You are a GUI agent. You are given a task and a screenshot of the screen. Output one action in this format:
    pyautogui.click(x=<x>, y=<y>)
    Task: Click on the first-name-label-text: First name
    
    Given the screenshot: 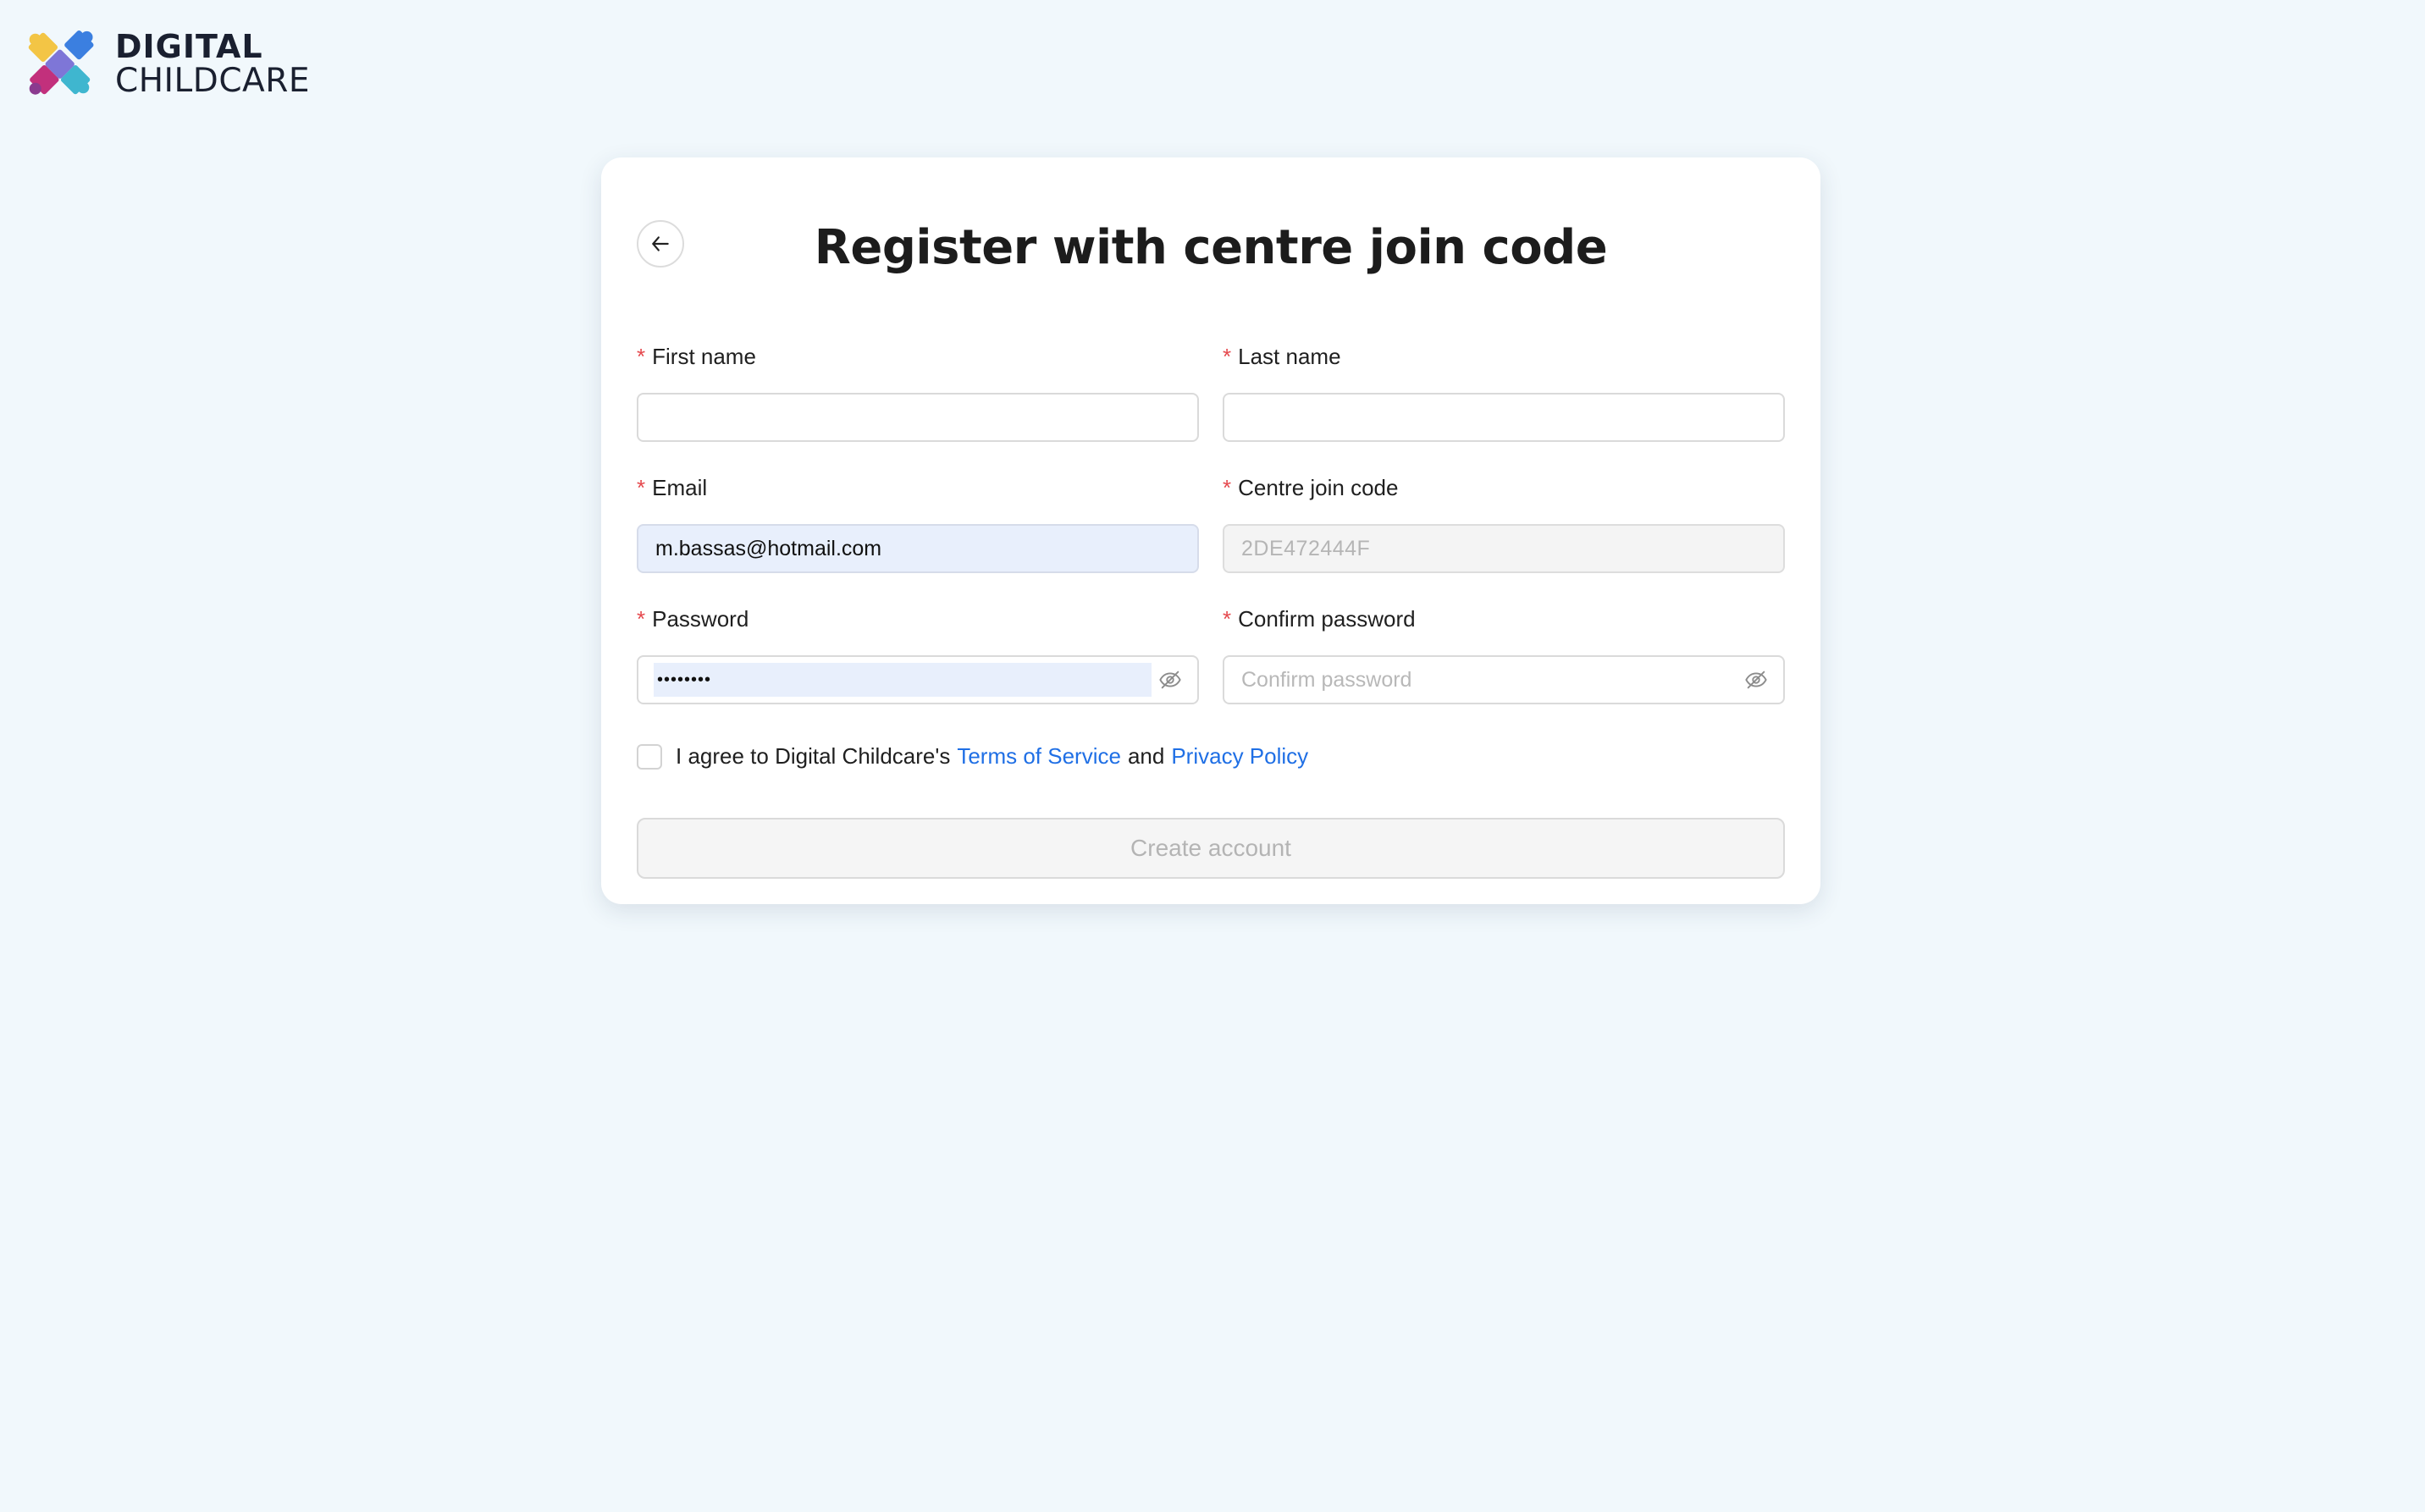 What is the action you would take?
    pyautogui.click(x=704, y=356)
    